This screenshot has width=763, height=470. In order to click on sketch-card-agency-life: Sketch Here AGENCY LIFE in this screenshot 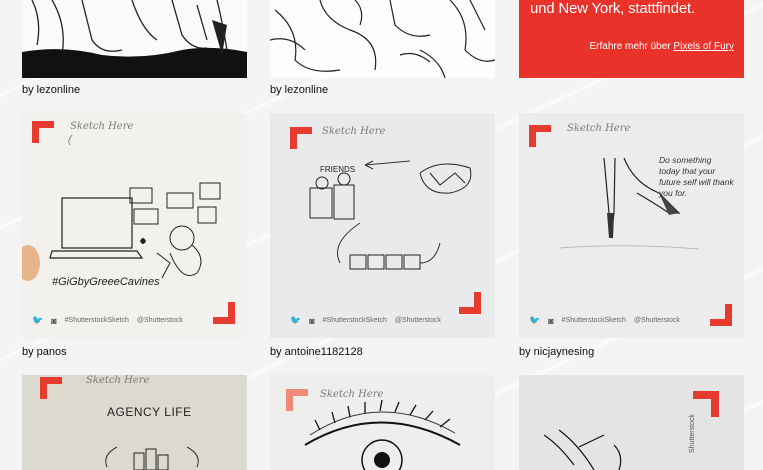, I will do `click(134, 422)`.